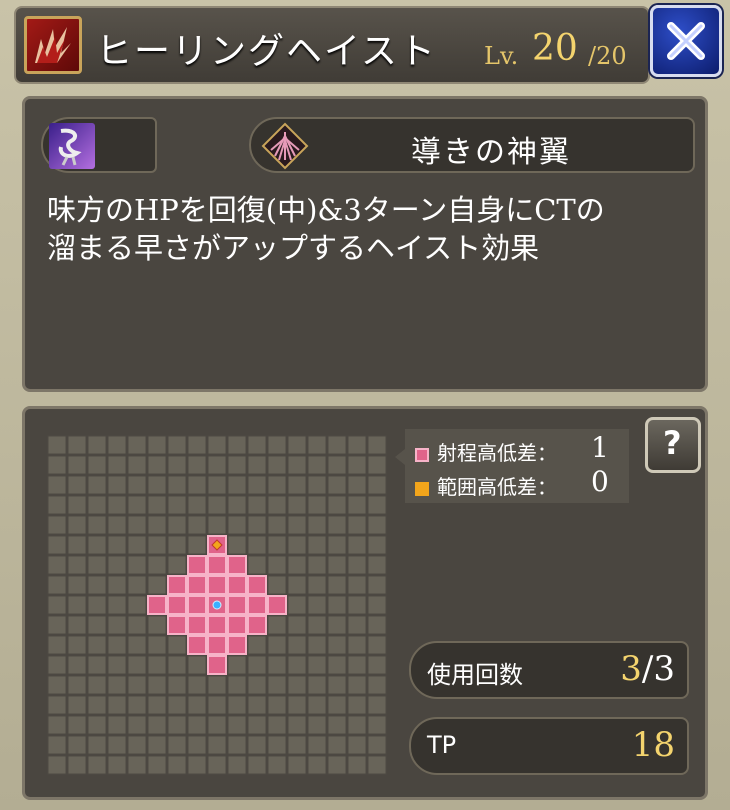 The width and height of the screenshot is (730, 810). Describe the element at coordinates (600, 481) in the screenshot. I see `area-height-value: 0` at that location.